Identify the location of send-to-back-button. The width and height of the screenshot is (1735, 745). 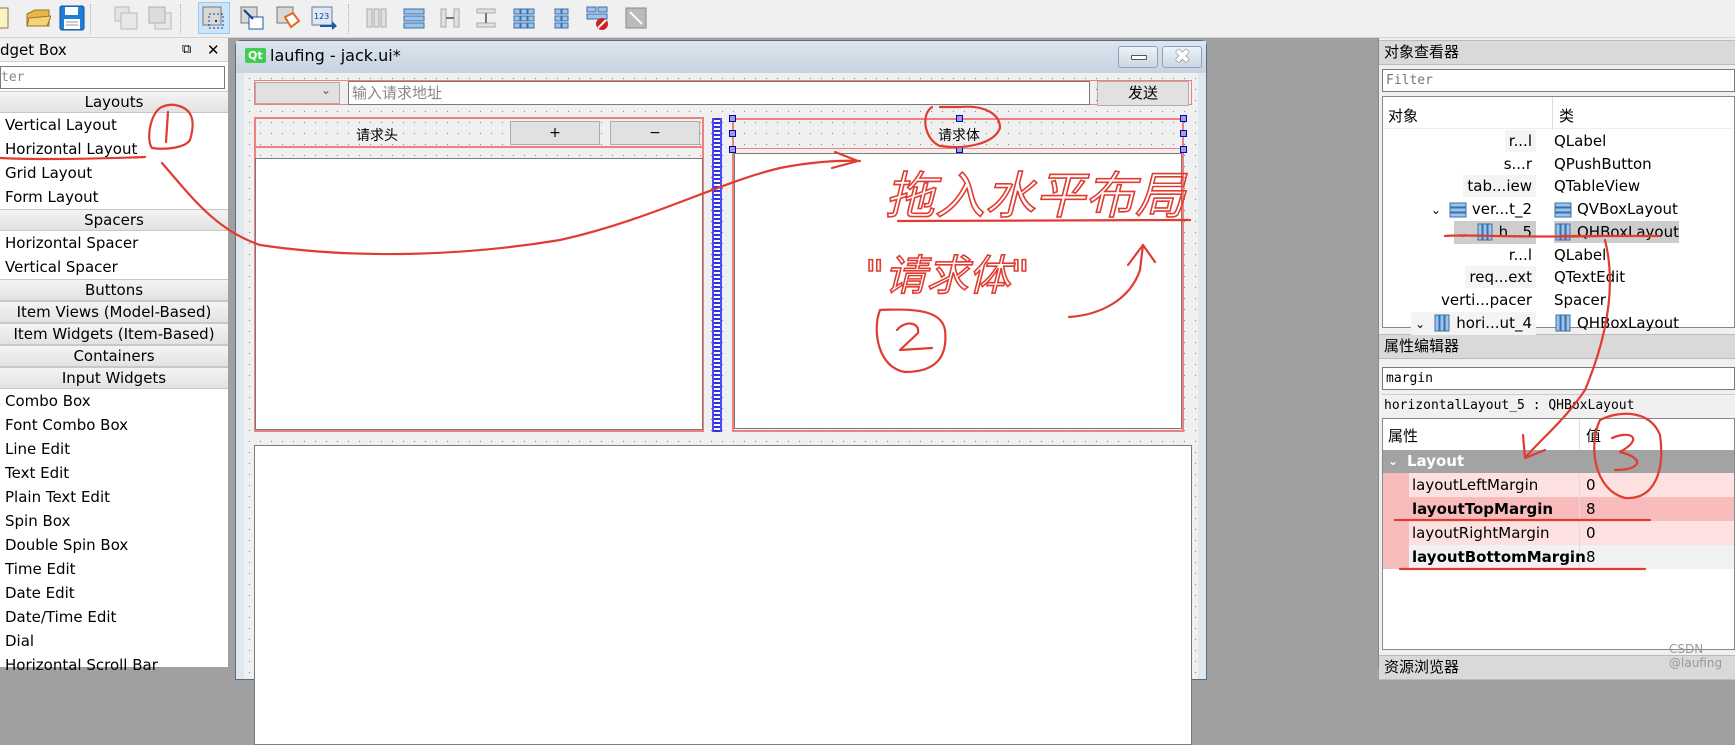
(126, 18).